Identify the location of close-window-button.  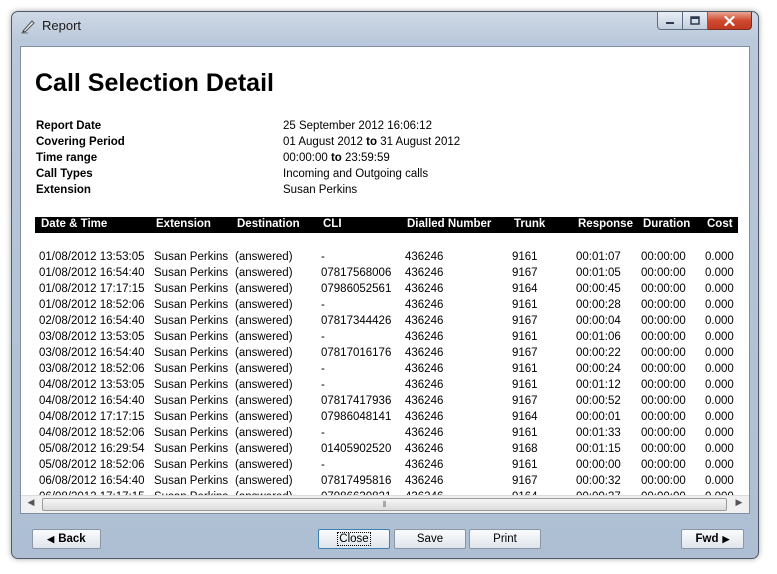
(730, 21).